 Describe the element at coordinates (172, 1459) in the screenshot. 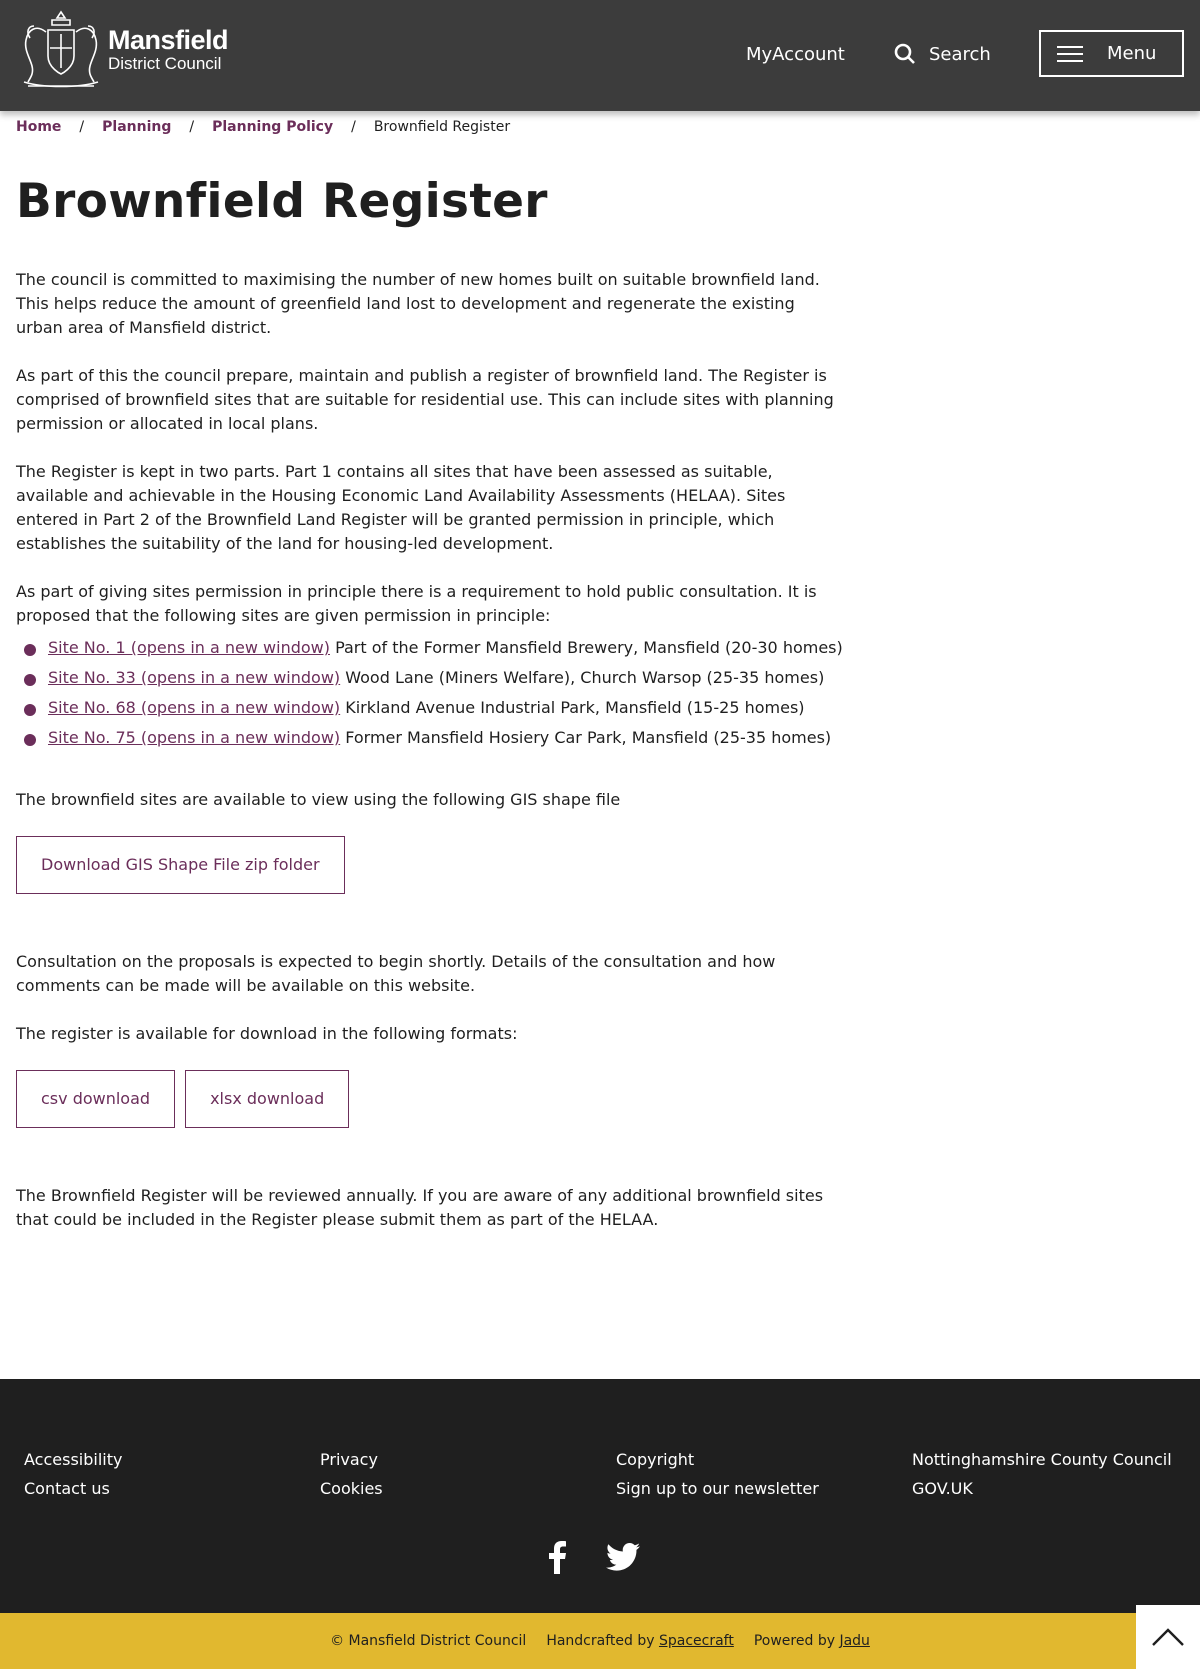

I see `footer-link-accessibility: Accessibility` at that location.